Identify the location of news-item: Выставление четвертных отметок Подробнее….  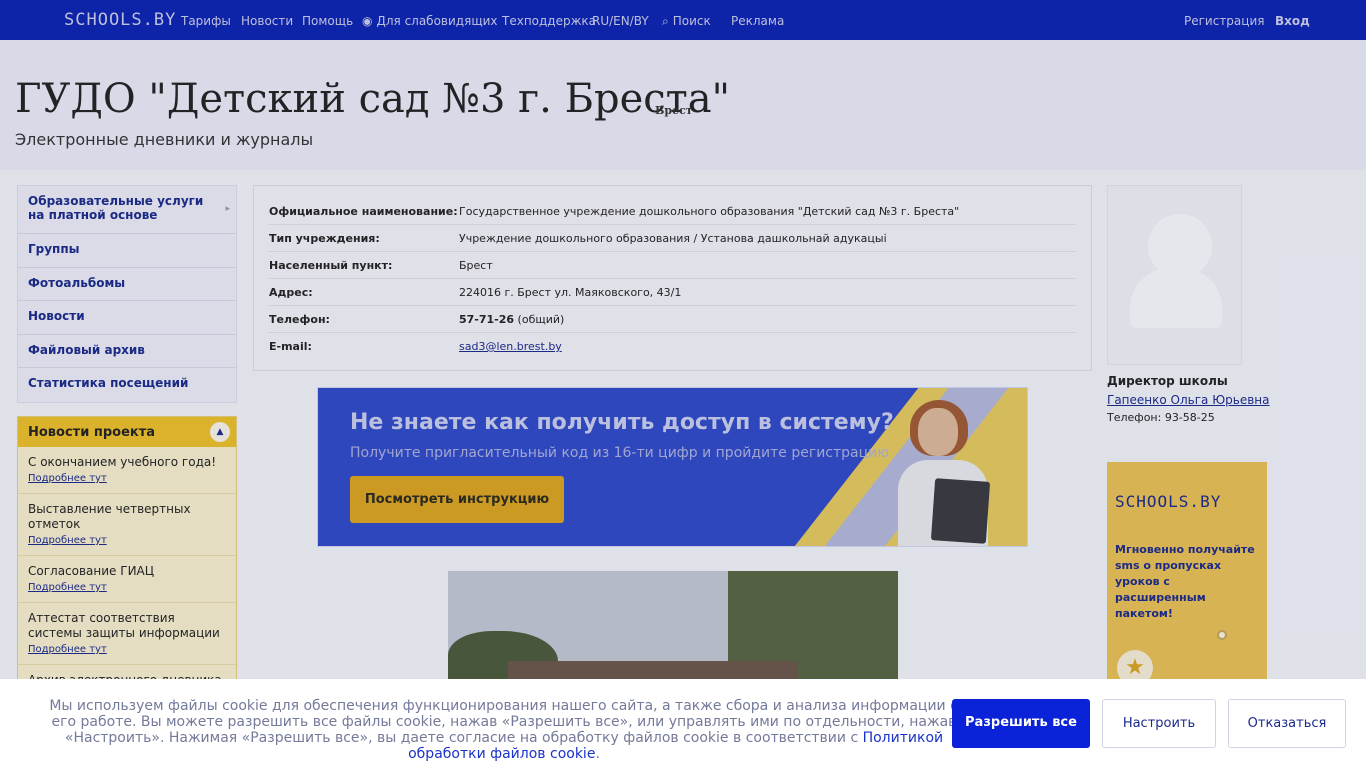
(127, 525).